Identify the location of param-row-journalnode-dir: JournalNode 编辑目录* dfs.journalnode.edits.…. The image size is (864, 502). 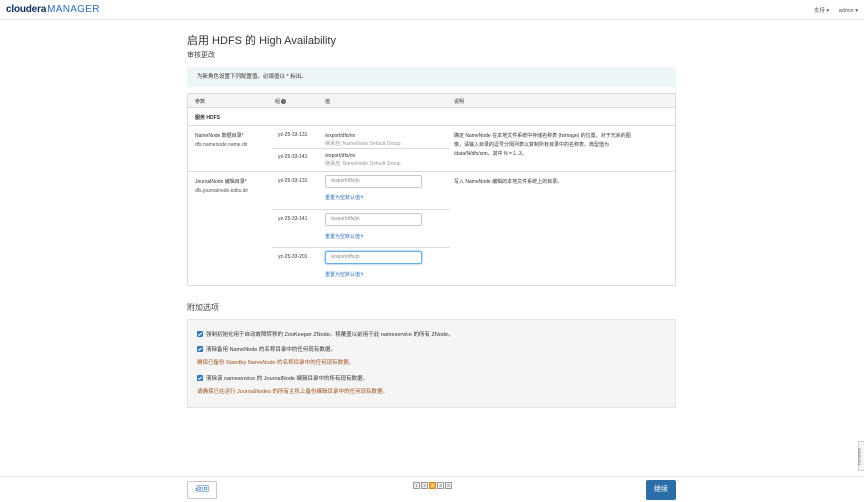
(431, 228).